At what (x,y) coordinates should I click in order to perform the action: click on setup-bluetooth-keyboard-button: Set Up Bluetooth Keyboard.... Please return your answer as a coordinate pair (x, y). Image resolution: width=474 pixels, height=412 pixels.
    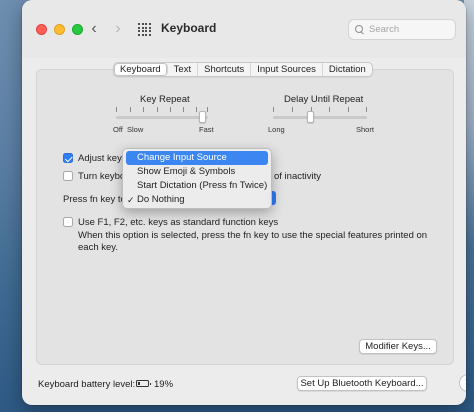
    Looking at the image, I should click on (362, 383).